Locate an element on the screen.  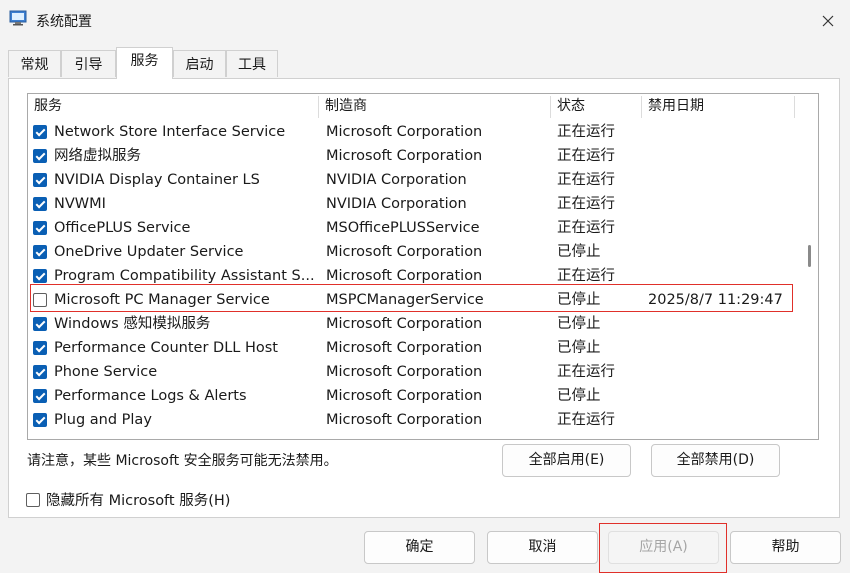
tab-startup: 启动 is located at coordinates (199, 63).